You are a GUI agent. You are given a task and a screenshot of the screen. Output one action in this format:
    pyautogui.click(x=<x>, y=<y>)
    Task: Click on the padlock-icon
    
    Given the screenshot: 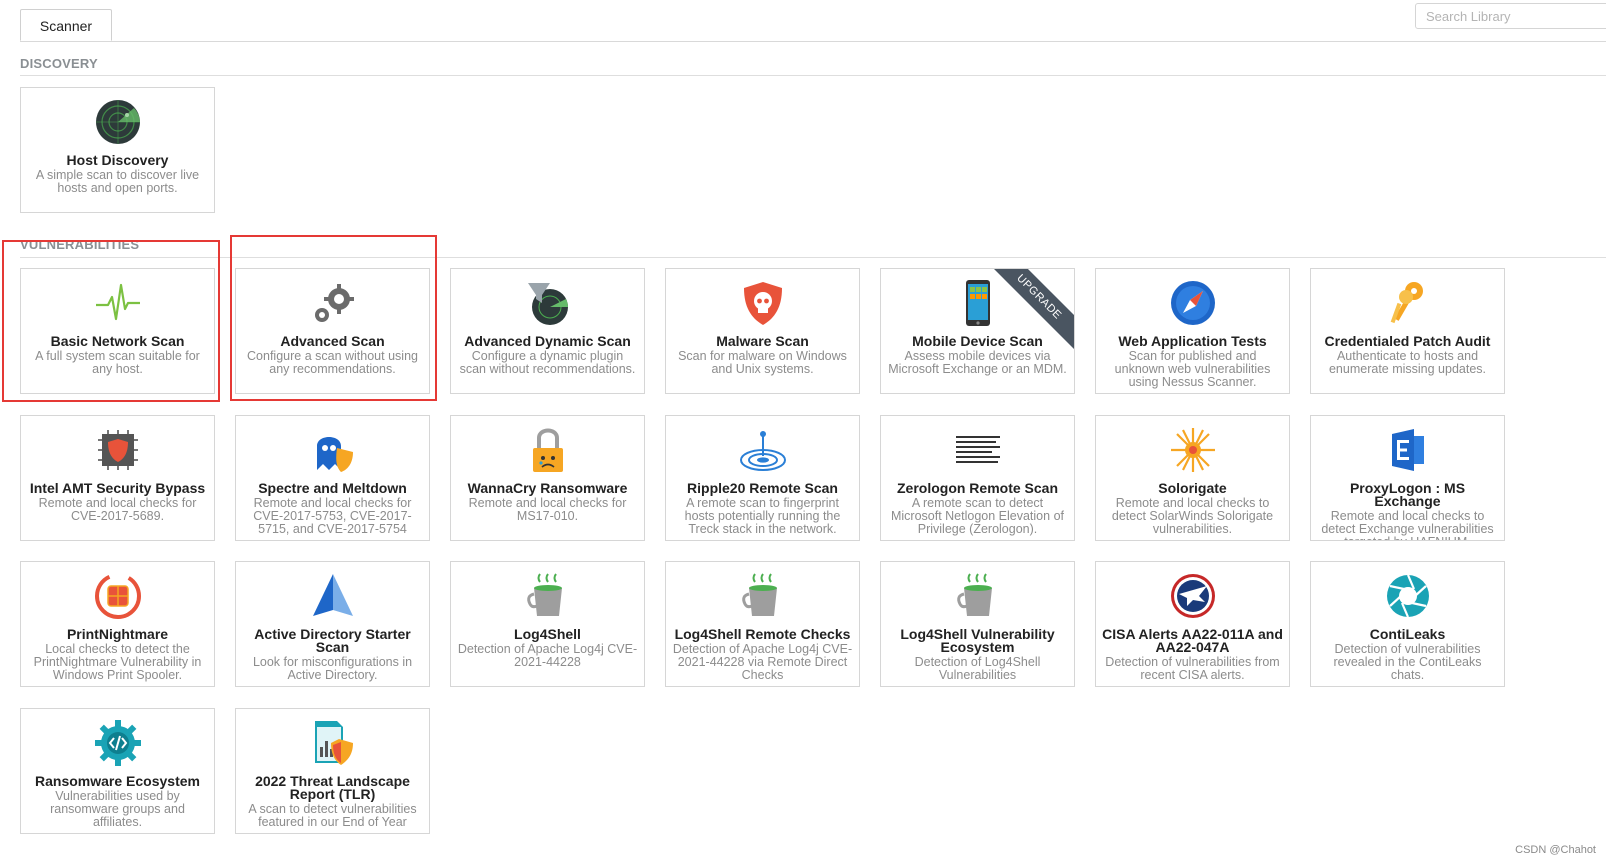 What is the action you would take?
    pyautogui.click(x=547, y=450)
    